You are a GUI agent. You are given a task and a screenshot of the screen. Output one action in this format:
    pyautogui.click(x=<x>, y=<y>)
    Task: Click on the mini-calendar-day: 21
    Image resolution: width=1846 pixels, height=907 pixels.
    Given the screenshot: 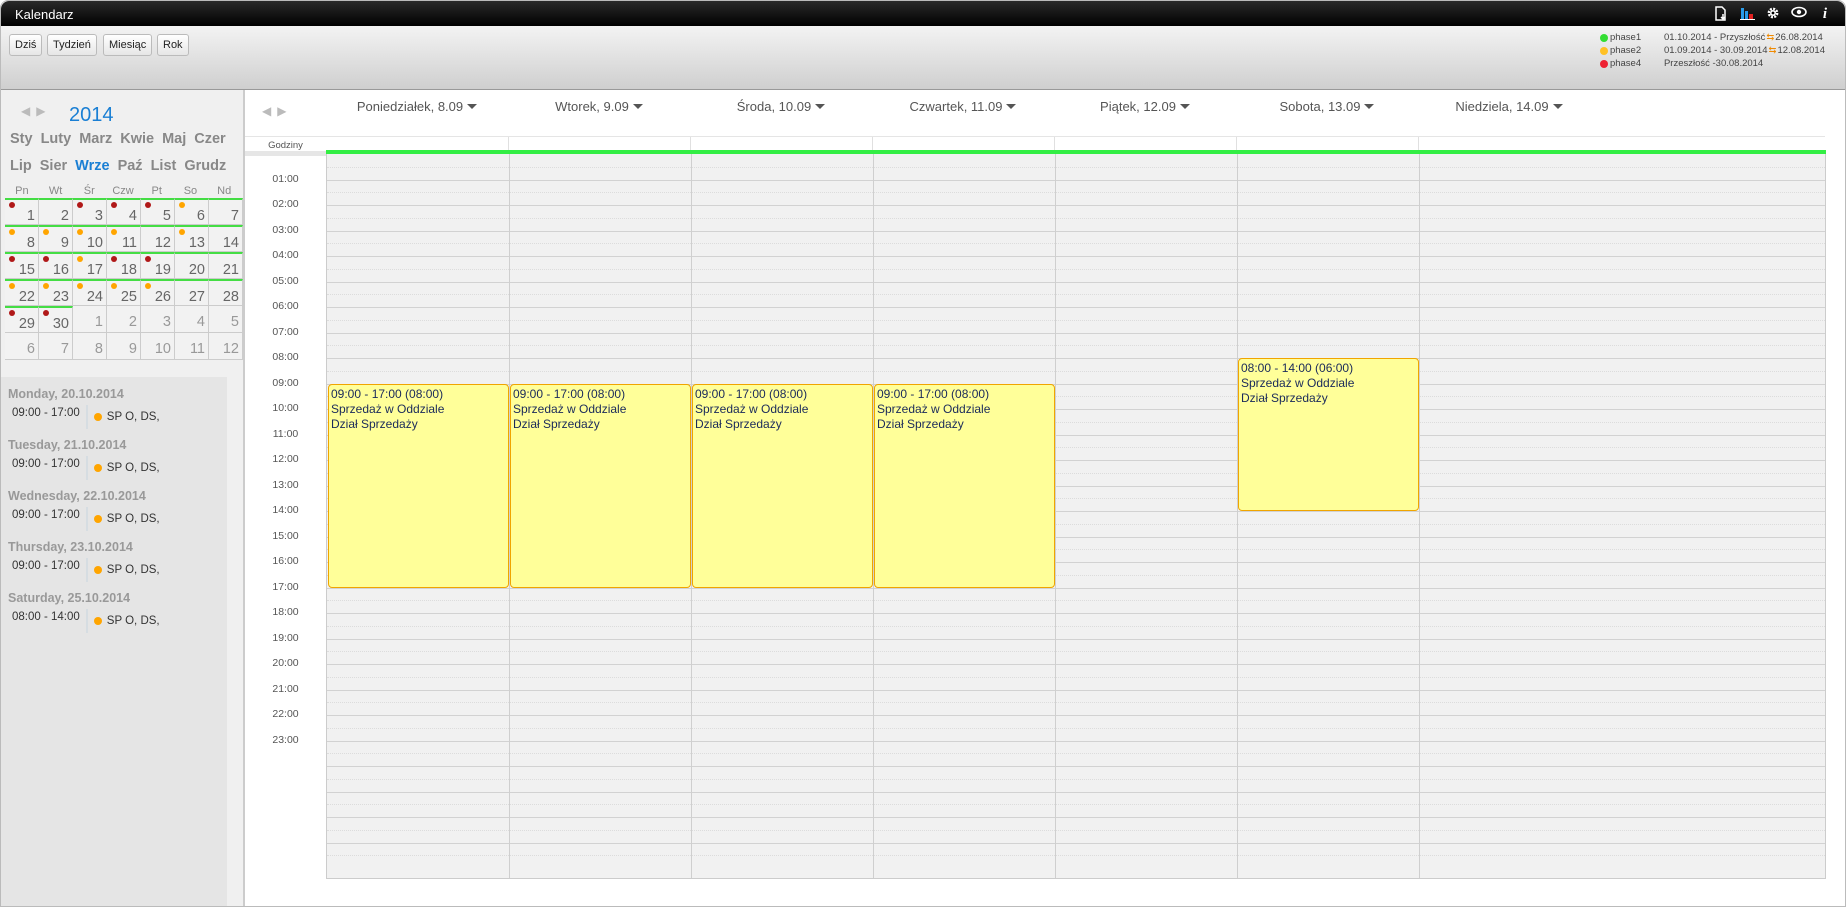 What is the action you would take?
    pyautogui.click(x=226, y=265)
    